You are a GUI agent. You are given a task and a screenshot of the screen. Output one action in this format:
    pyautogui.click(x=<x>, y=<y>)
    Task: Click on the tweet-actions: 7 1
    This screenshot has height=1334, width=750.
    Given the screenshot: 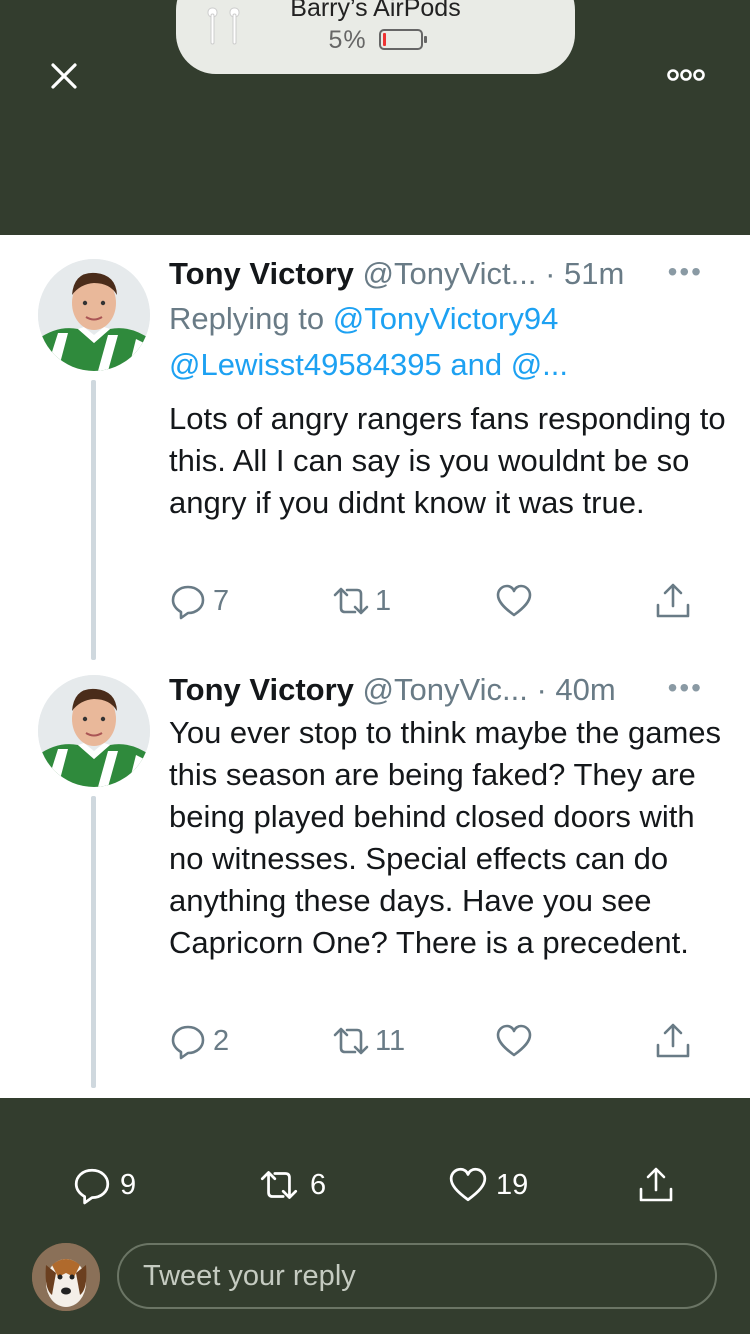 What is the action you would take?
    pyautogui.click(x=439, y=601)
    